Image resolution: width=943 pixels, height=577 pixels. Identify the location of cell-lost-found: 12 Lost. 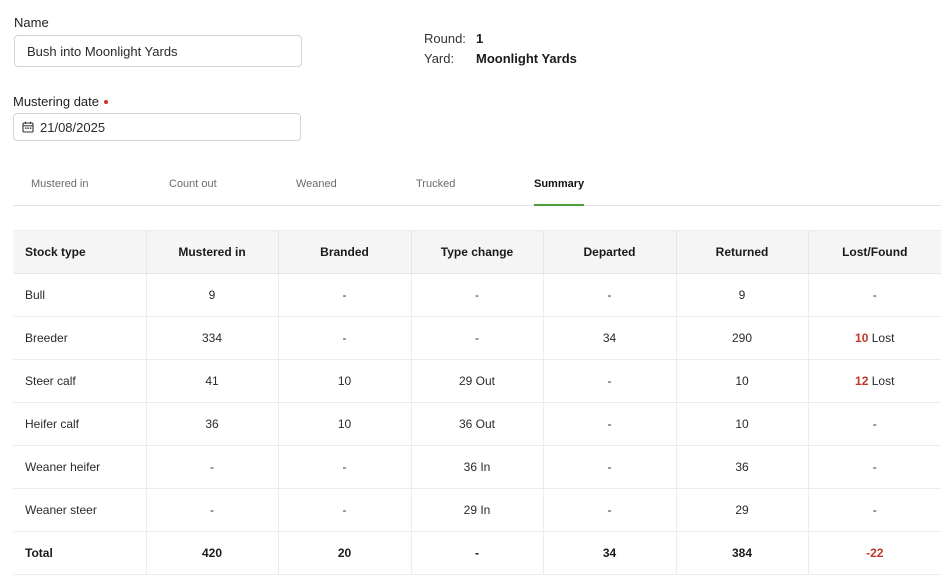
(874, 381).